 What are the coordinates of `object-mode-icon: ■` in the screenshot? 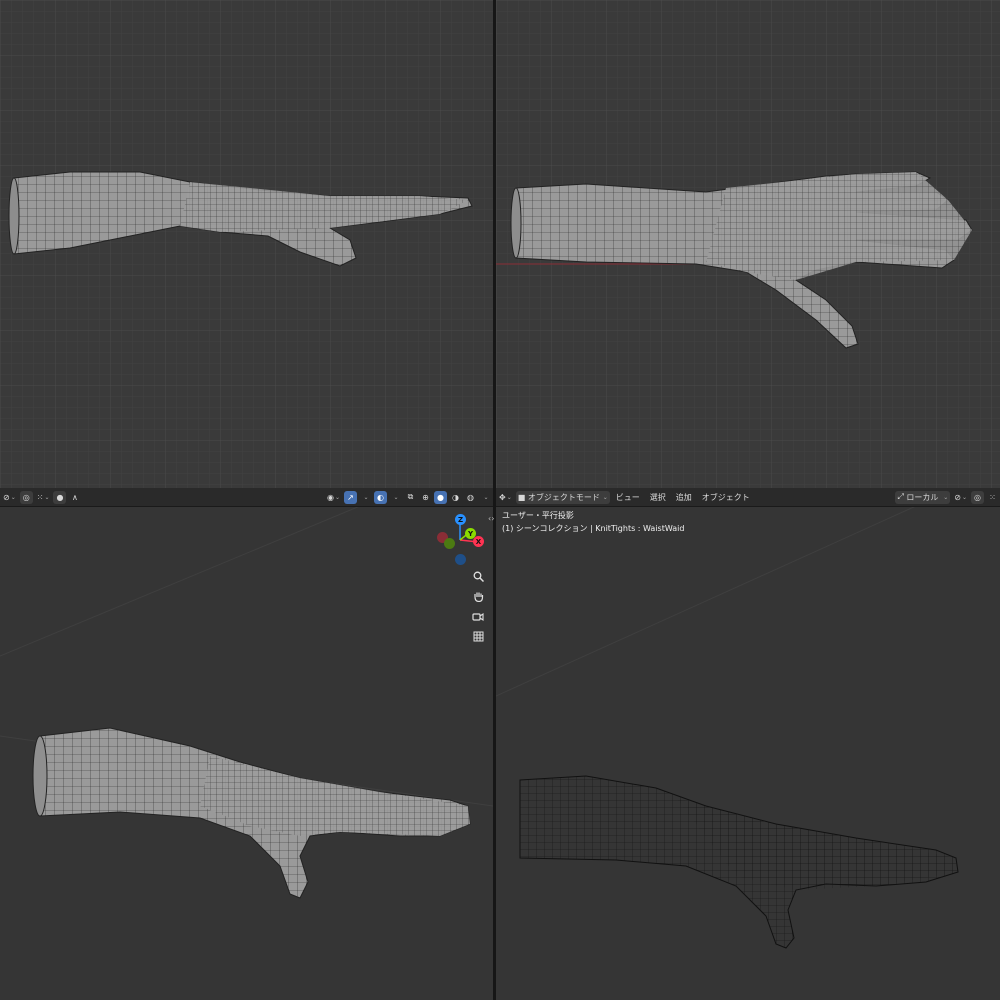 It's located at (521, 497).